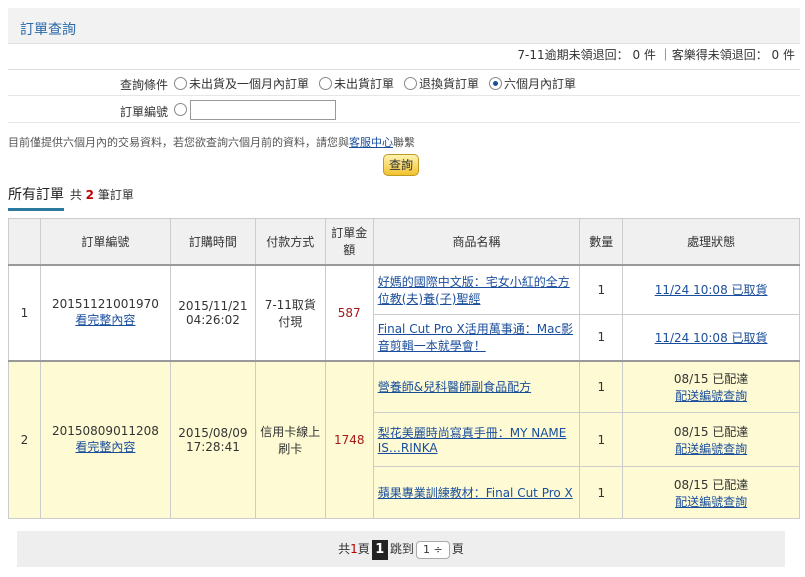 This screenshot has height=577, width=805. What do you see at coordinates (290, 439) in the screenshot?
I see `payment-method: 信用卡線上刷卡` at bounding box center [290, 439].